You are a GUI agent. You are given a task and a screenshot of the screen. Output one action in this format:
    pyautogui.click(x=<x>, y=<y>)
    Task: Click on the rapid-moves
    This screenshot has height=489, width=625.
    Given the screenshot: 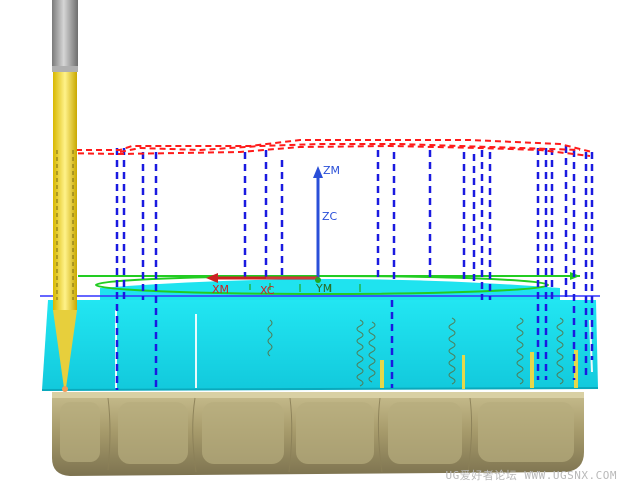 What is the action you would take?
    pyautogui.click(x=324, y=148)
    